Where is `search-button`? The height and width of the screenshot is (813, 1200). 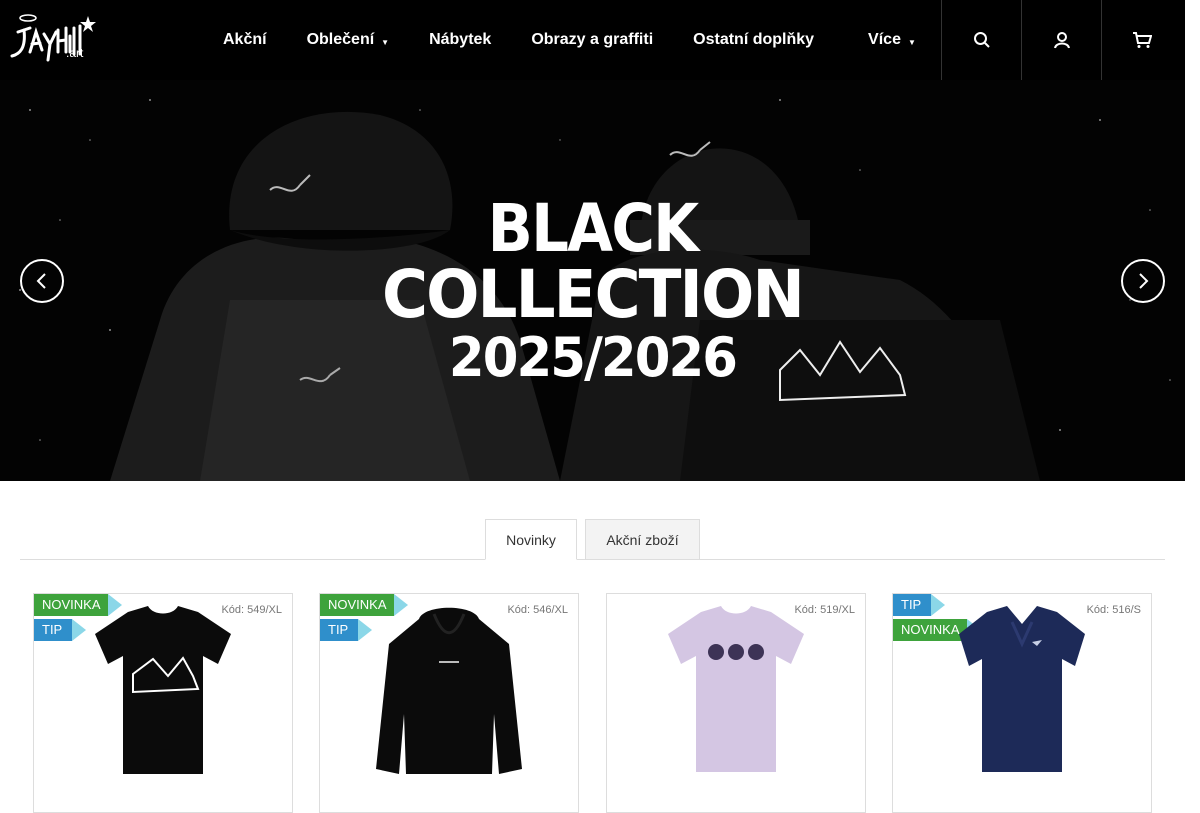 search-button is located at coordinates (981, 40).